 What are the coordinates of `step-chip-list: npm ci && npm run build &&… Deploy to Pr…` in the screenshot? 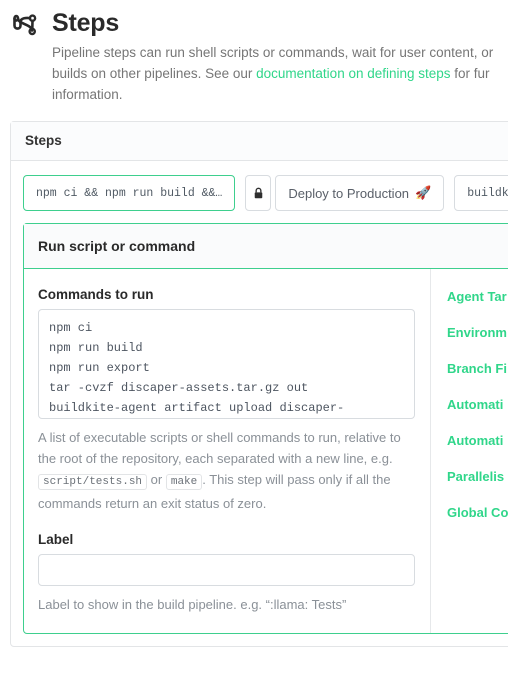 It's located at (265, 193).